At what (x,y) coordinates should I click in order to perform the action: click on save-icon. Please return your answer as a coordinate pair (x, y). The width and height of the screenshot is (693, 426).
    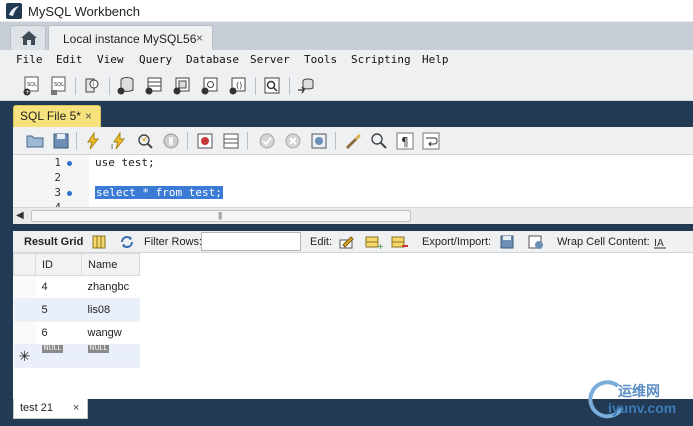
    Looking at the image, I should click on (61, 141).